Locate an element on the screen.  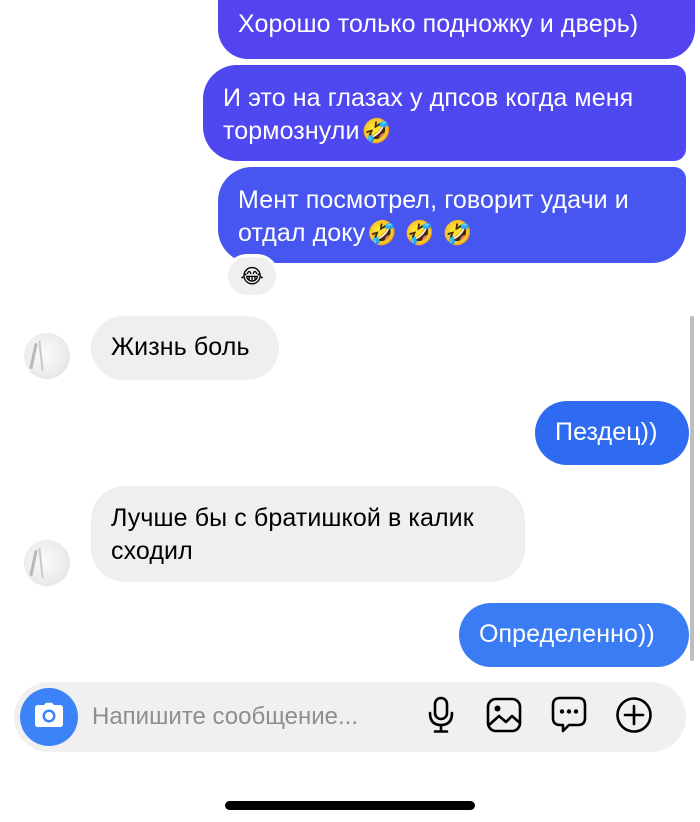
message-text: Хорошо только подножку и дверь) is located at coordinates (438, 24).